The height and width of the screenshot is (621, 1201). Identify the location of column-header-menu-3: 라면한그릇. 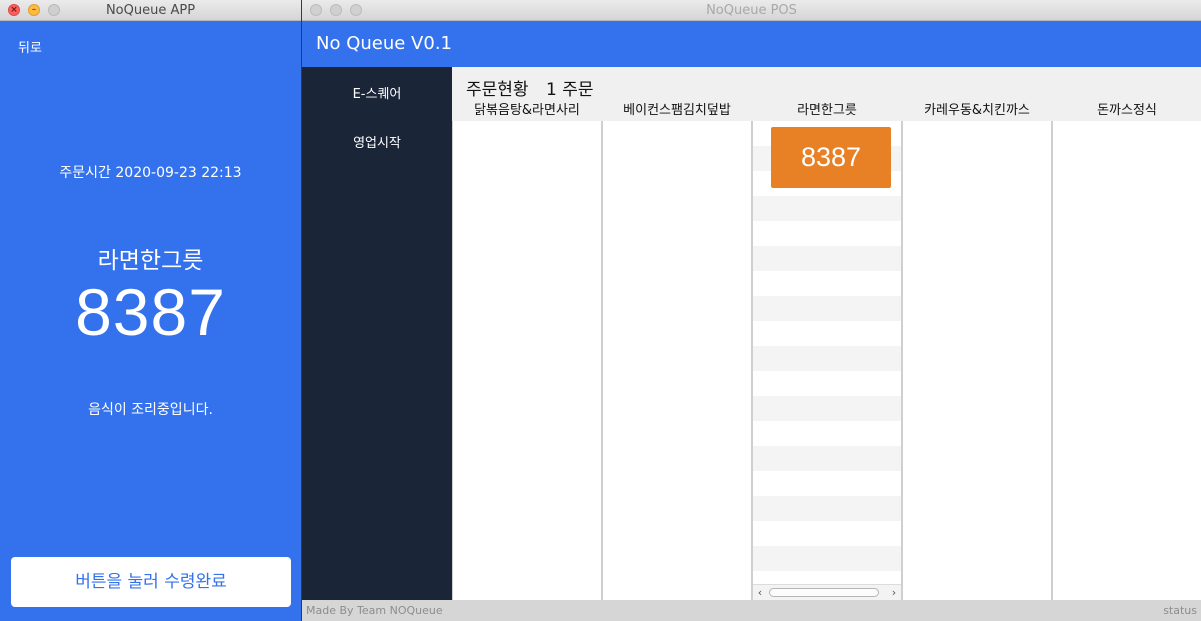
(827, 110).